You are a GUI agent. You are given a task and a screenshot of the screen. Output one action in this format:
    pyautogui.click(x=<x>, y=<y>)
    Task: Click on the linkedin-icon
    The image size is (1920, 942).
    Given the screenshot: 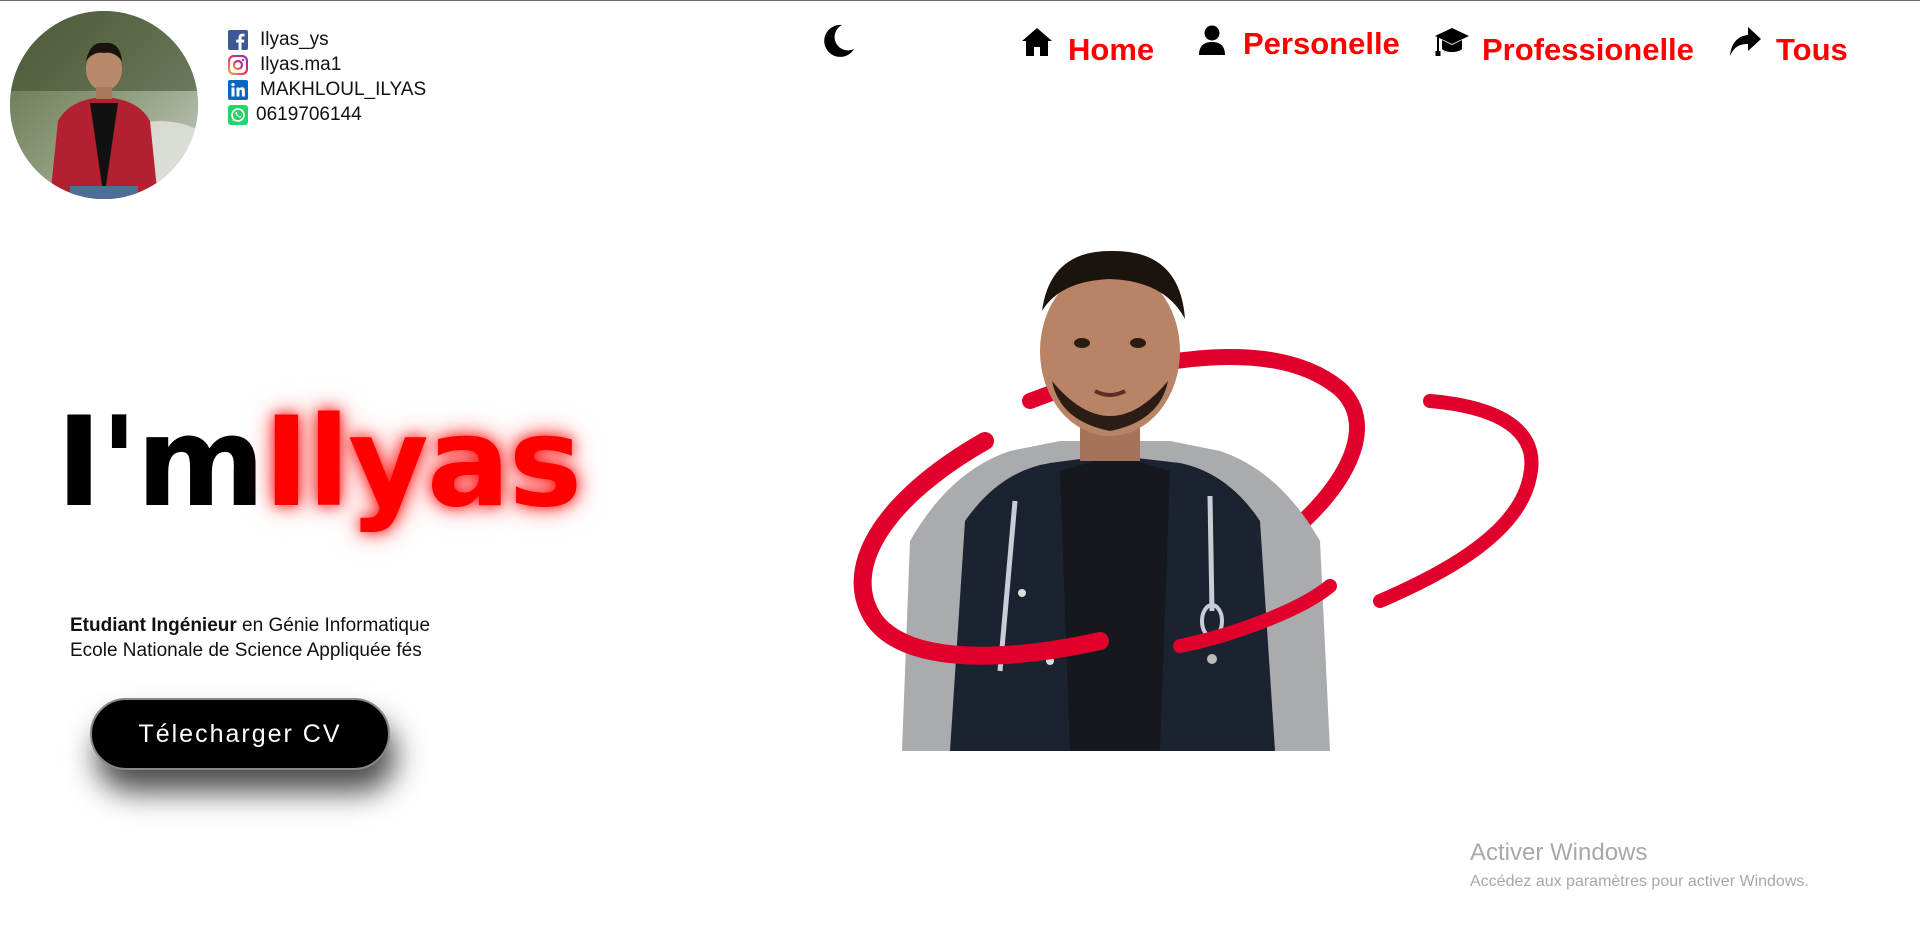 What is the action you would take?
    pyautogui.click(x=238, y=89)
    